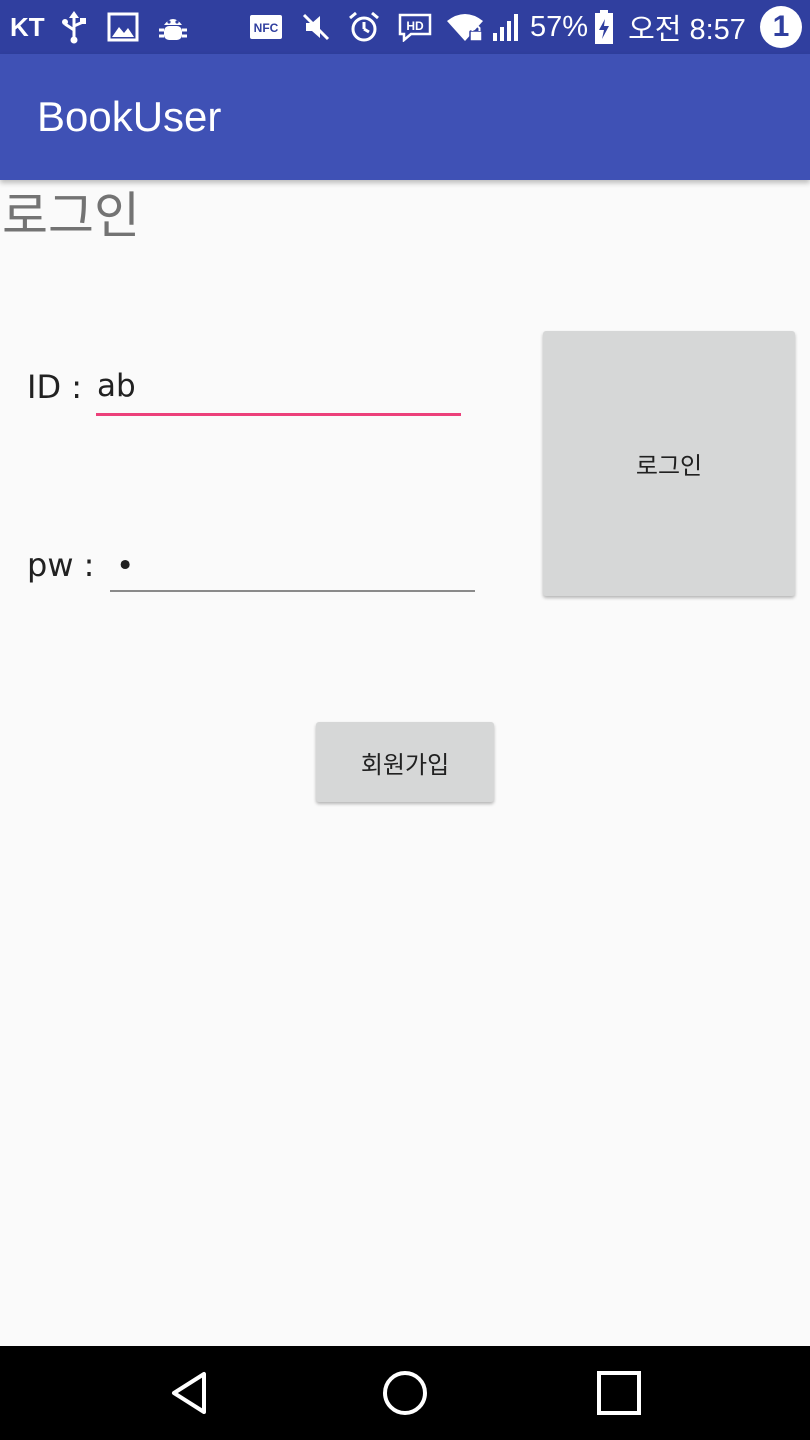 Image resolution: width=810 pixels, height=1440 pixels. I want to click on home-icon, so click(405, 1393).